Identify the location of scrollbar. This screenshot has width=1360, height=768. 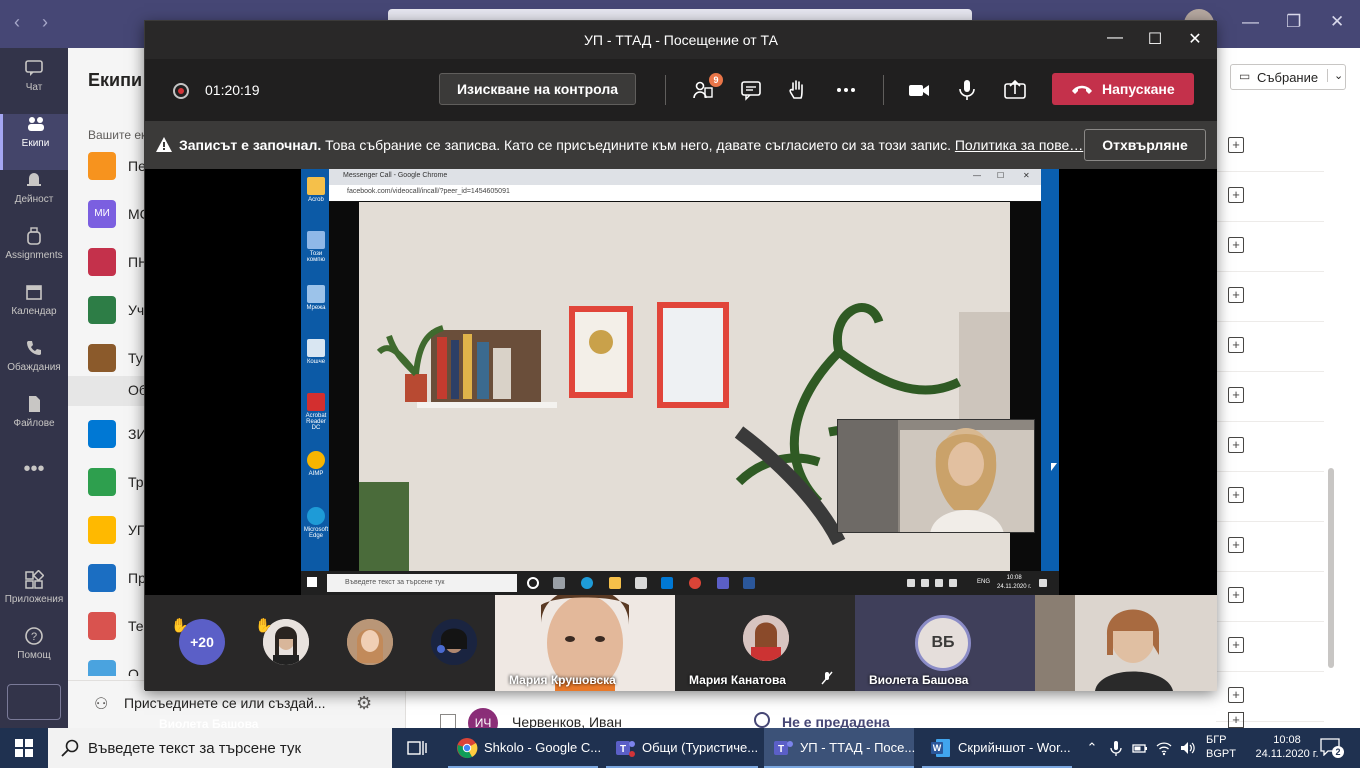
(1331, 568).